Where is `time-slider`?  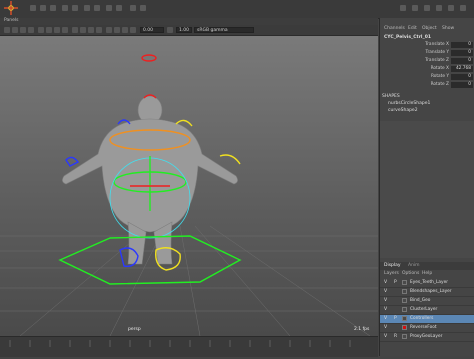 time-slider is located at coordinates (189, 346).